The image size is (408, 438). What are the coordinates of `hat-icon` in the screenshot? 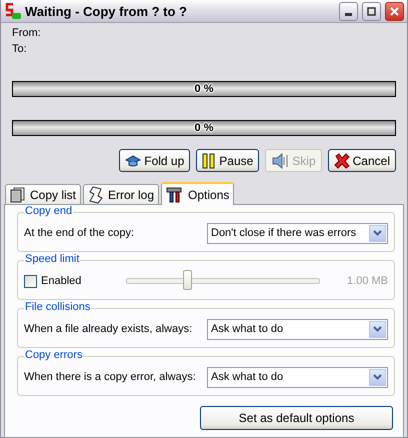 It's located at (133, 160).